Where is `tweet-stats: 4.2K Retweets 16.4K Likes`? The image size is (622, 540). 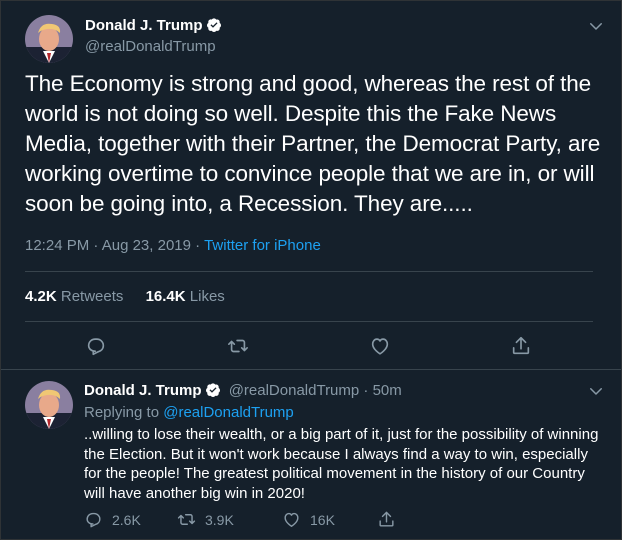 tweet-stats: 4.2K Retweets 16.4K Likes is located at coordinates (134, 296).